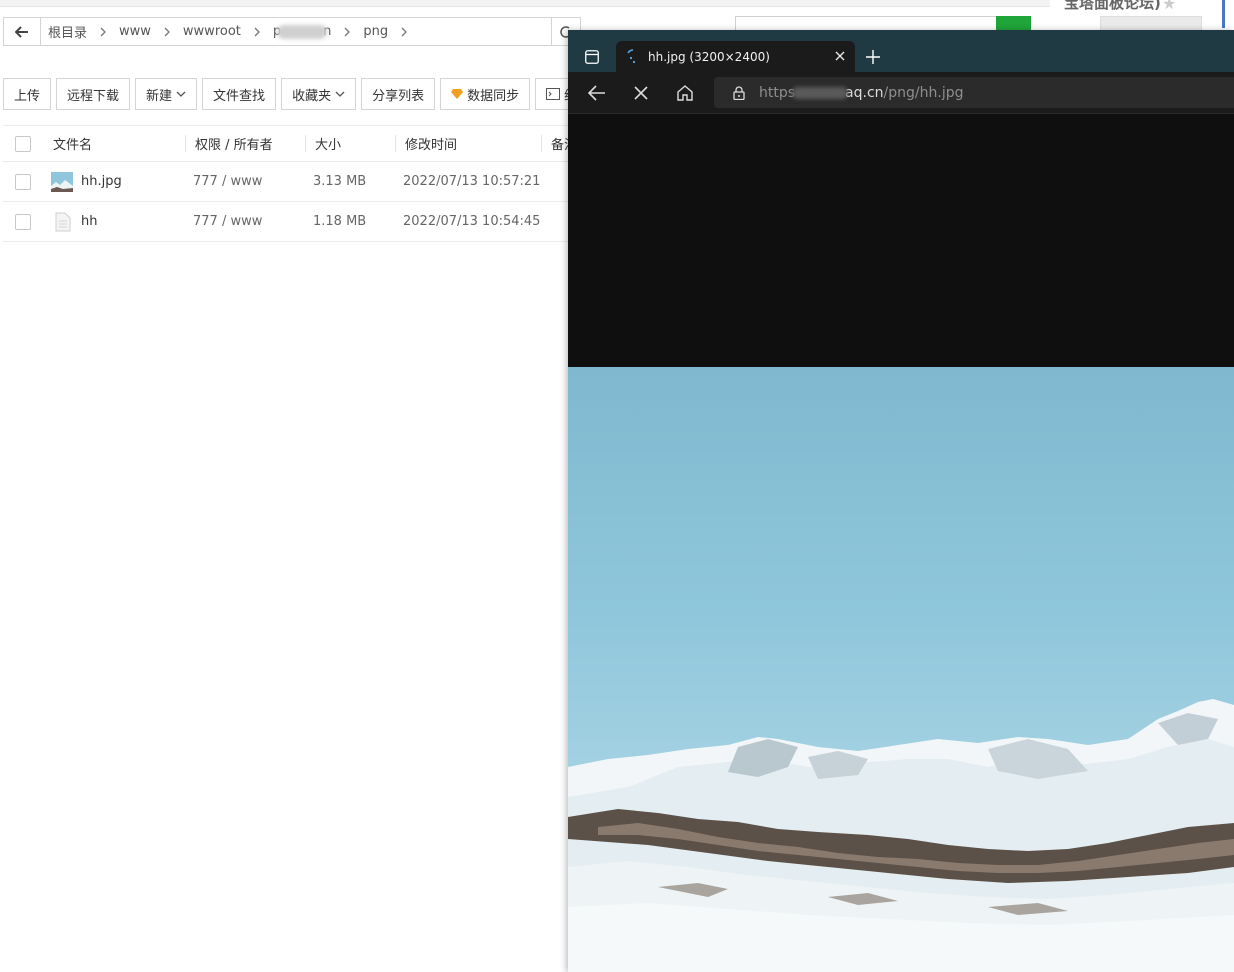 The image size is (1234, 972). What do you see at coordinates (1223, 14) in the screenshot?
I see `window-edge` at bounding box center [1223, 14].